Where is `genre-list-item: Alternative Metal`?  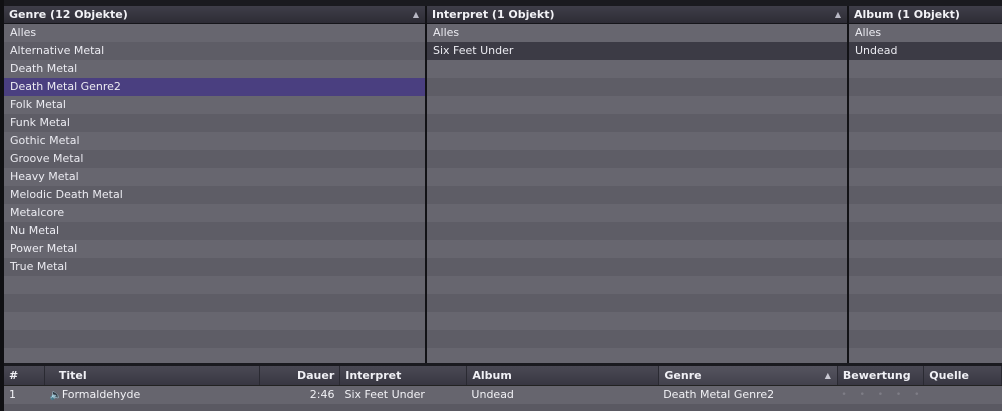 genre-list-item: Alternative Metal is located at coordinates (214, 51).